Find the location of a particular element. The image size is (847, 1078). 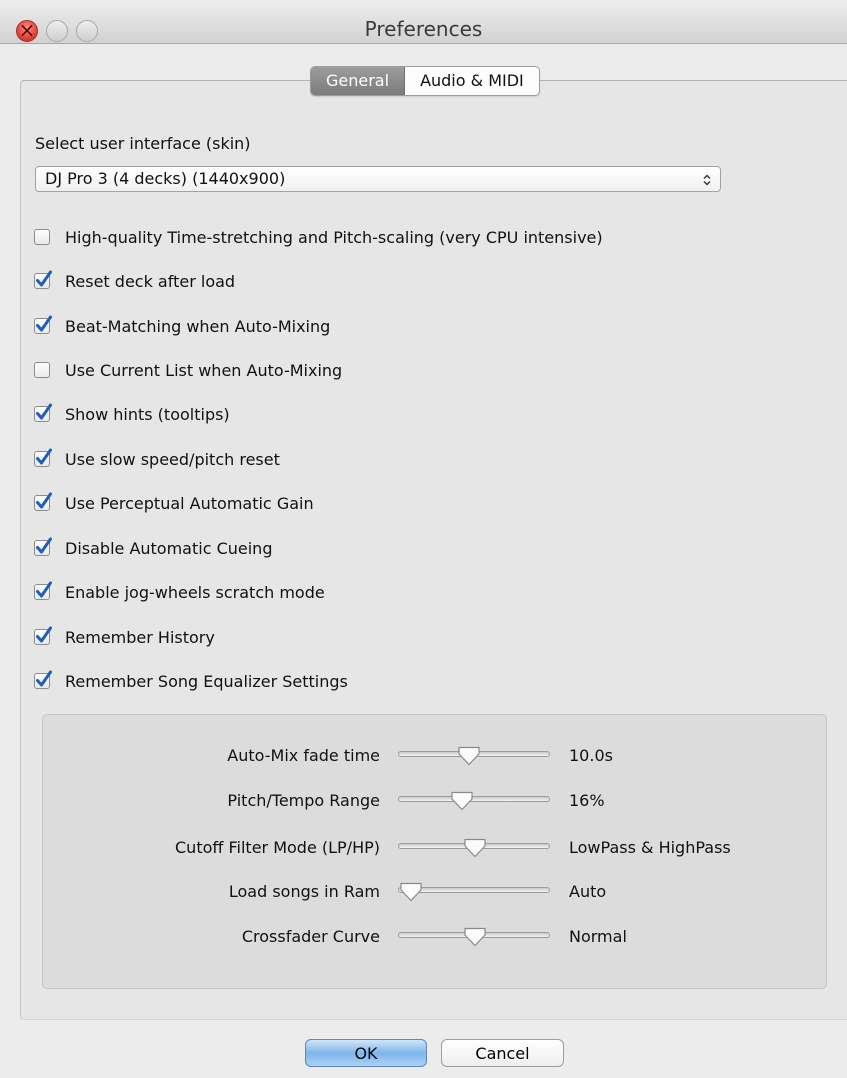

option-row: Beat-Matching when Auto-Mixing is located at coordinates (182, 326).